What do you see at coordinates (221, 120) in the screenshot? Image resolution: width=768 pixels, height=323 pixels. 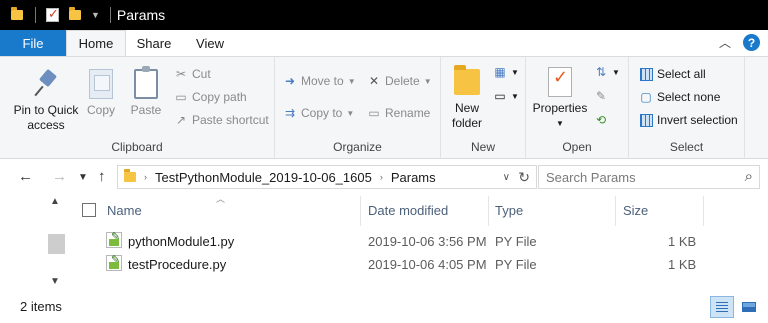 I see `paste-shortcut-button: ↗ Paste shortcut` at bounding box center [221, 120].